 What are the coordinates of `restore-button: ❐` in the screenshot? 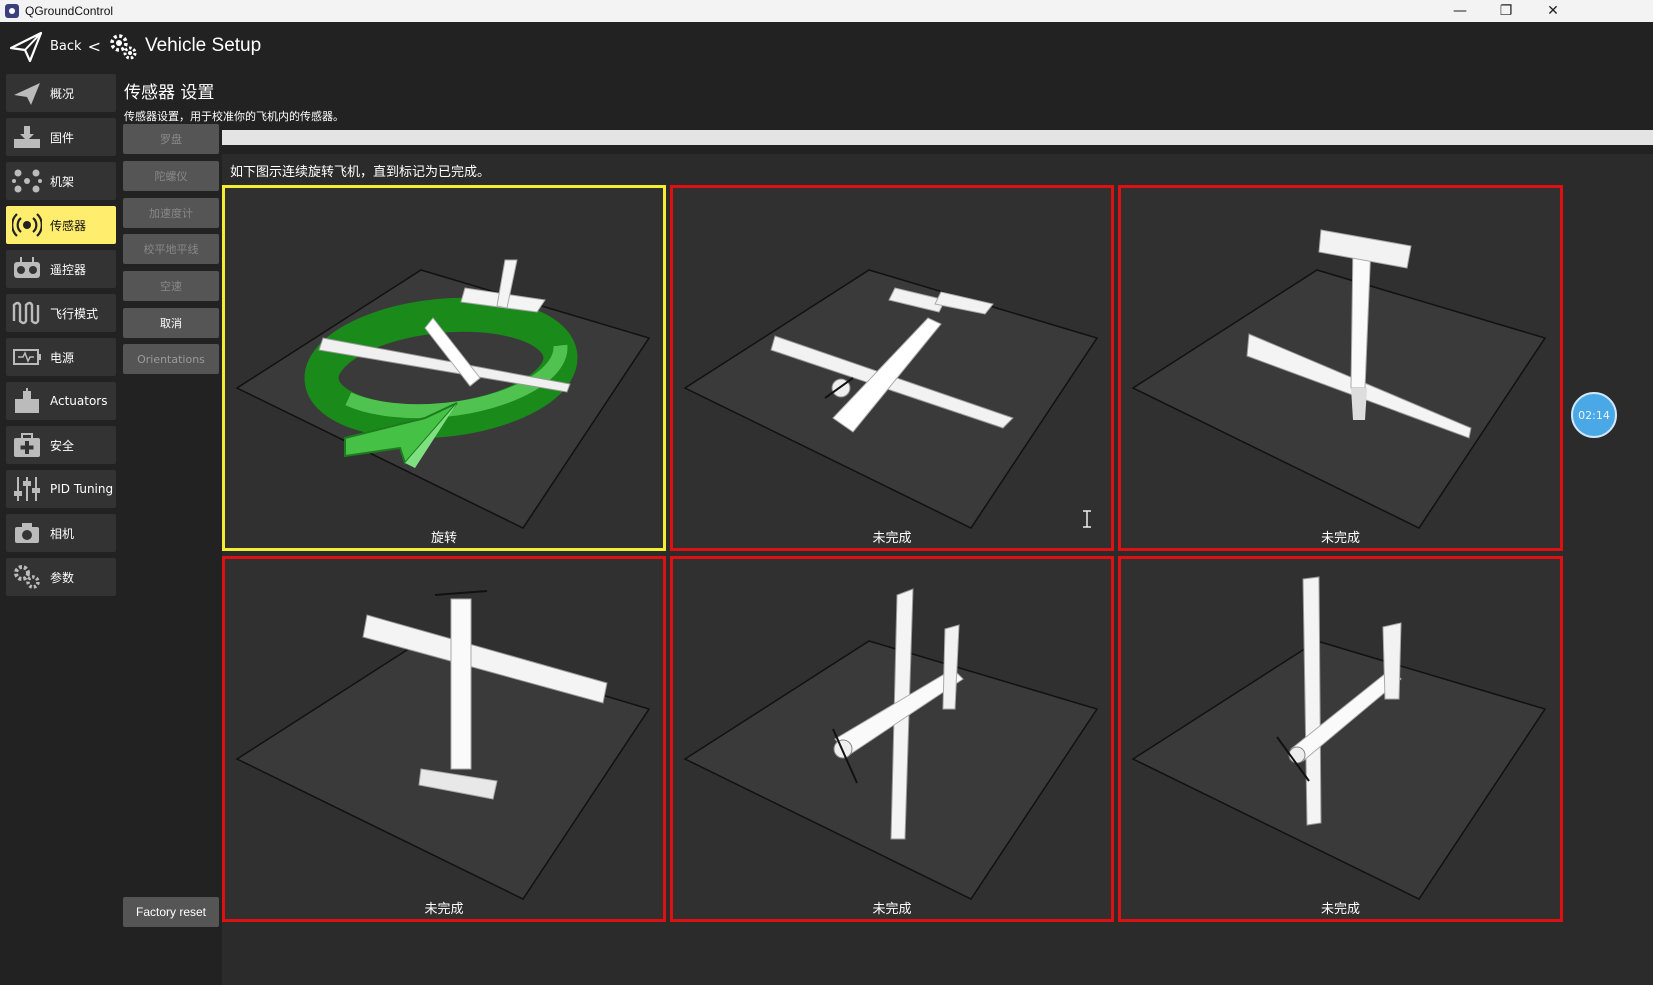 It's located at (1506, 11).